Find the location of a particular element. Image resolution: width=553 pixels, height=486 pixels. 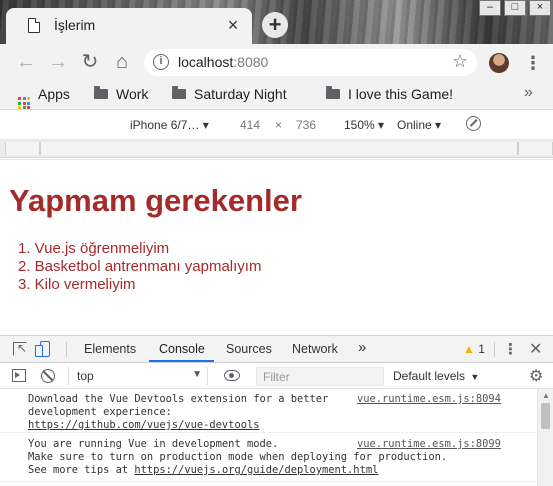

log-levels-select: Default levels ▼ is located at coordinates (436, 376).